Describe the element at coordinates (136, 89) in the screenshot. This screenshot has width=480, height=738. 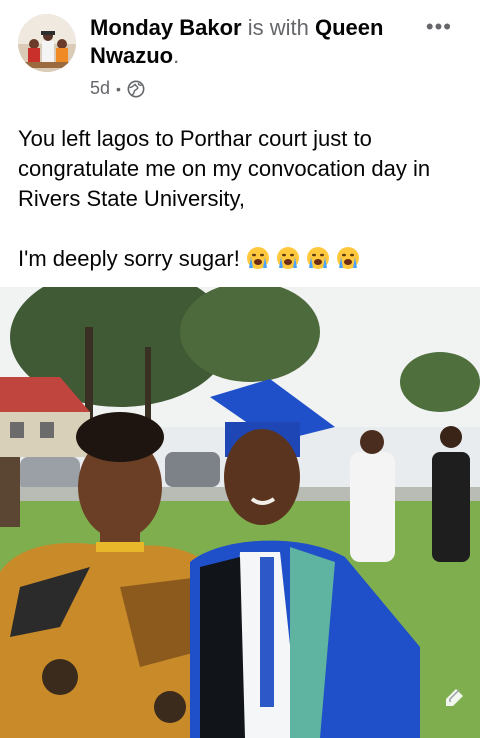
I see `globe-icon` at that location.